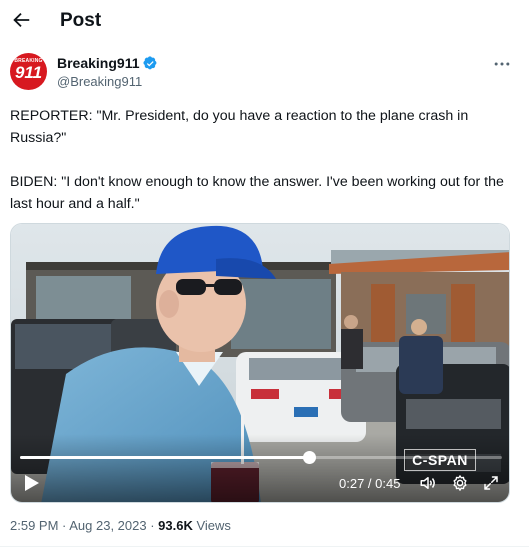 The height and width of the screenshot is (553, 529). I want to click on verified-badge-icon, so click(149, 62).